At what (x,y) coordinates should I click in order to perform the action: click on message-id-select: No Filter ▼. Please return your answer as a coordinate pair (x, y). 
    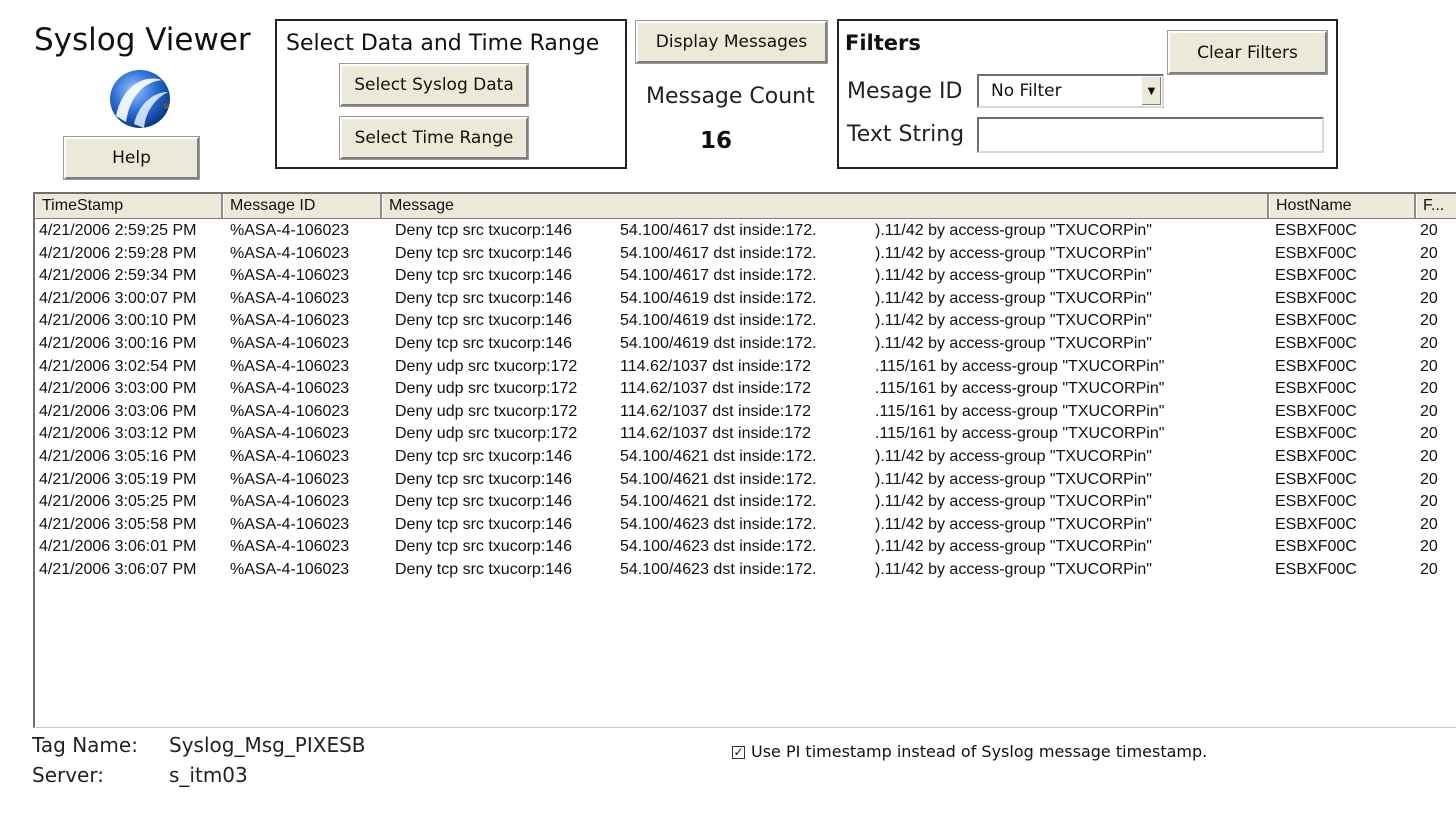
    Looking at the image, I should click on (1070, 91).